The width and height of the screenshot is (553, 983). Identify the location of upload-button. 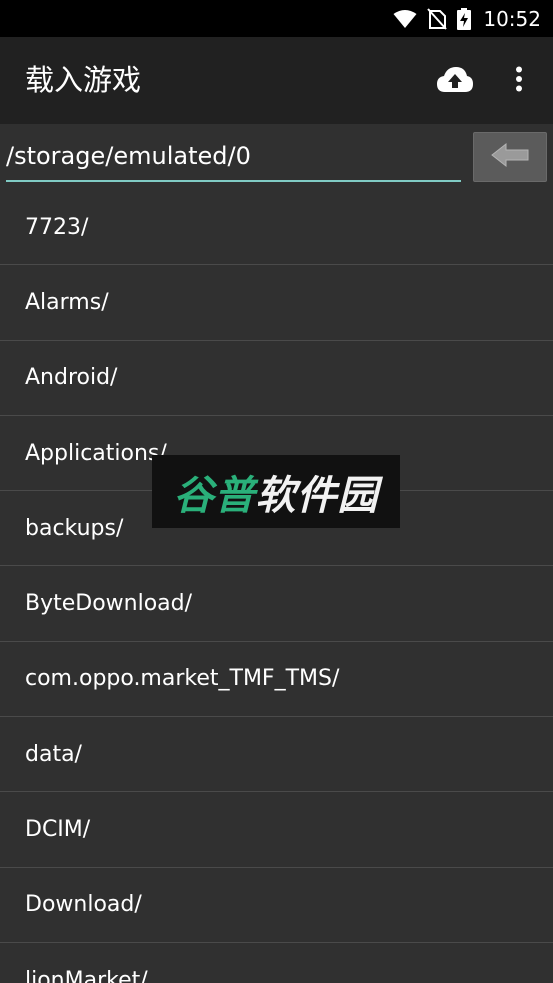
(455, 81).